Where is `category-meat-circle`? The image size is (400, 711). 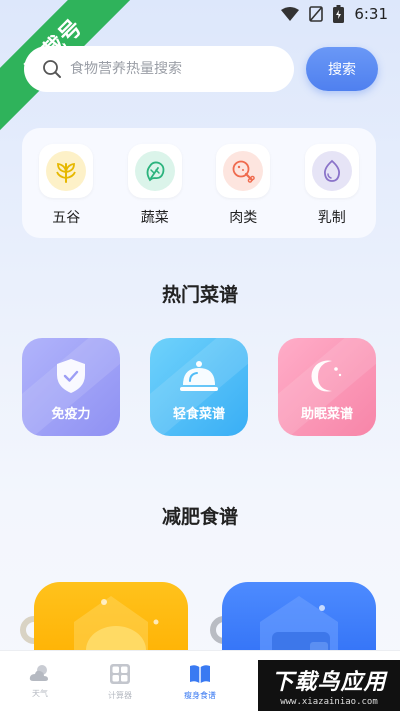 category-meat-circle is located at coordinates (243, 171).